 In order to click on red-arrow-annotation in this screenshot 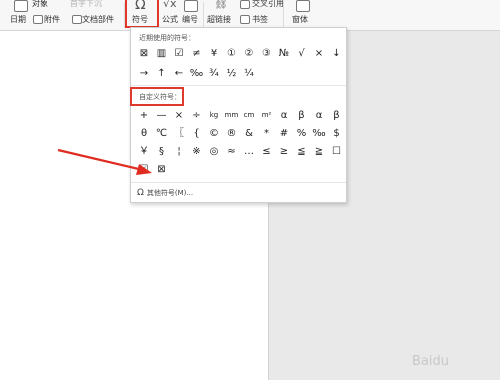, I will do `click(104, 161)`.